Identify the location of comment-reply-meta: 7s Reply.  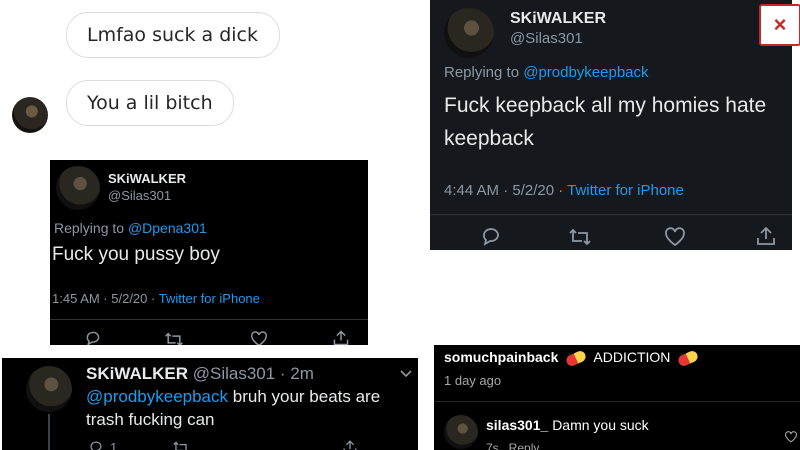
(512, 445).